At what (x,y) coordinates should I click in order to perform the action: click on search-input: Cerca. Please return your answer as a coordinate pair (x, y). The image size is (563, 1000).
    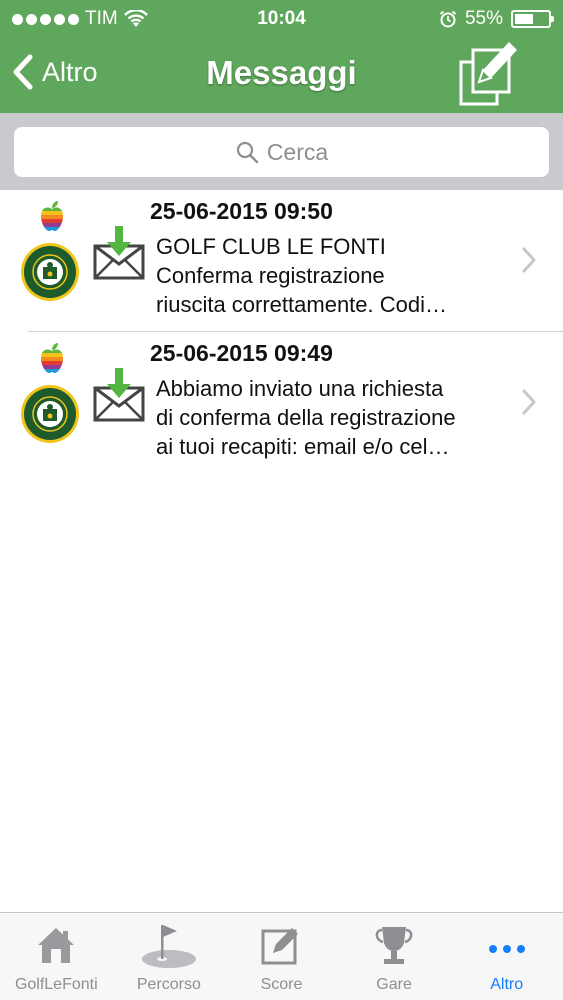
    Looking at the image, I should click on (281, 152).